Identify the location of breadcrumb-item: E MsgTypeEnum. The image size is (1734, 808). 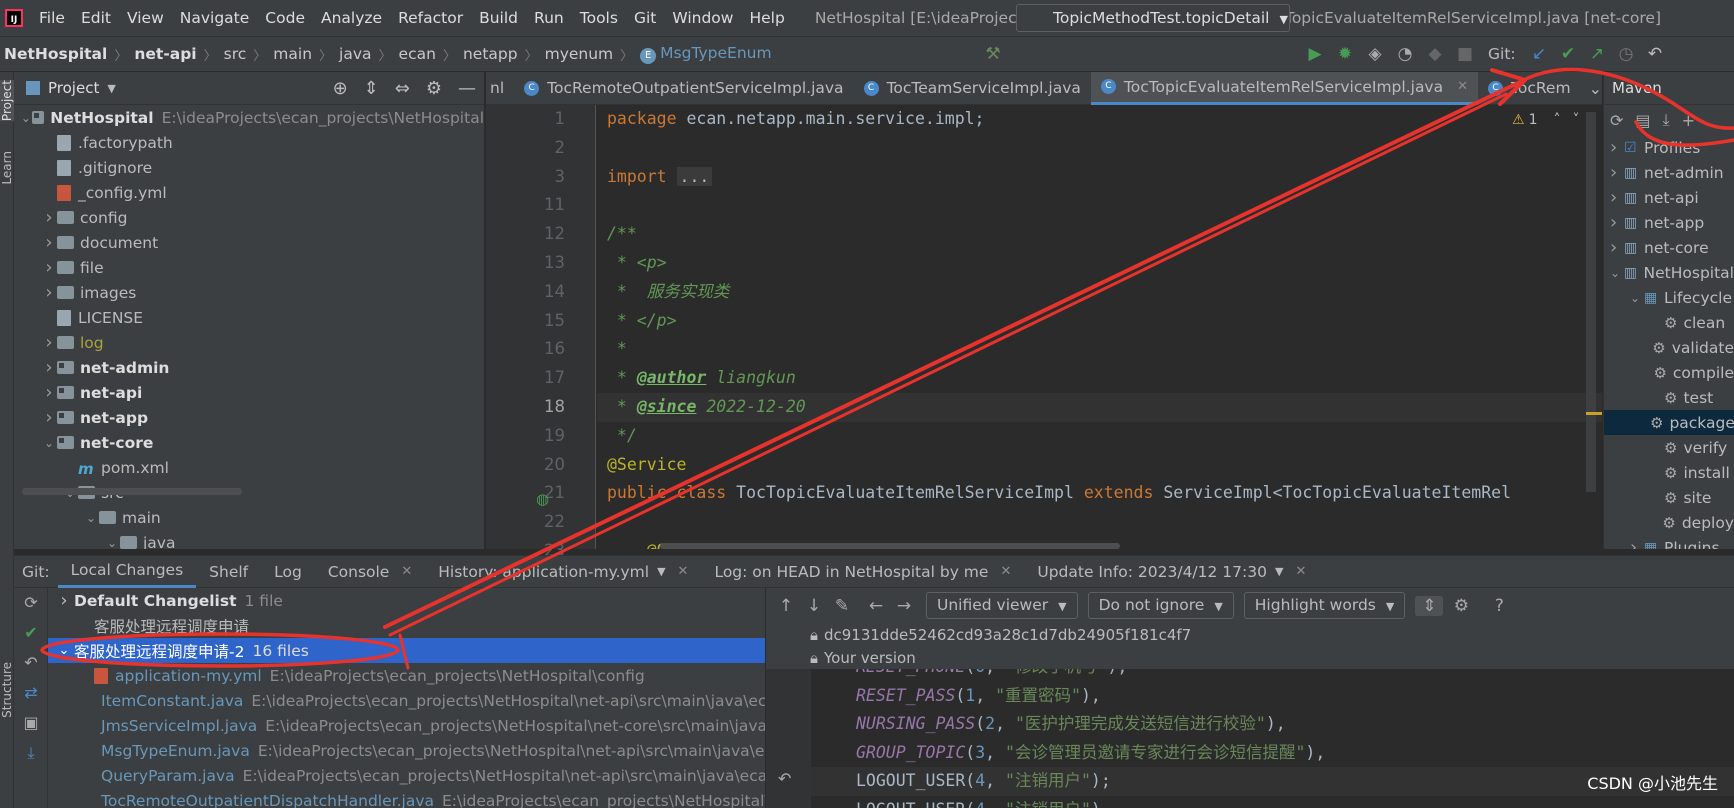
(705, 54).